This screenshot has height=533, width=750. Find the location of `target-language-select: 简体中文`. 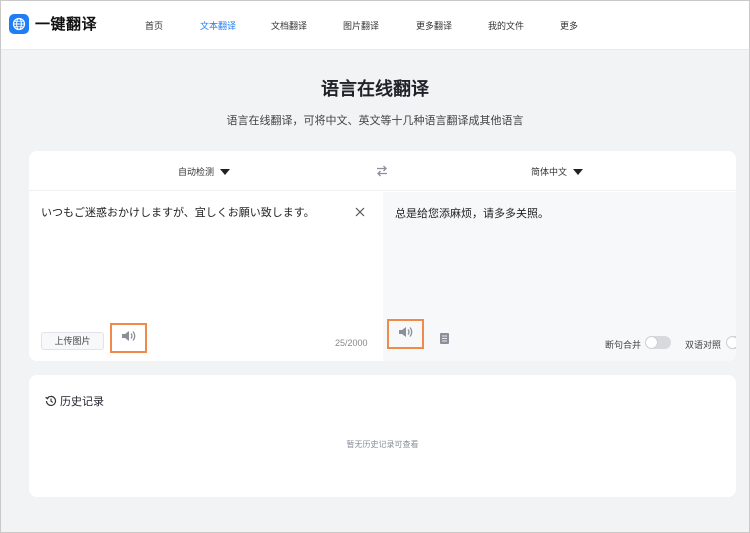

target-language-select: 简体中文 is located at coordinates (557, 171).